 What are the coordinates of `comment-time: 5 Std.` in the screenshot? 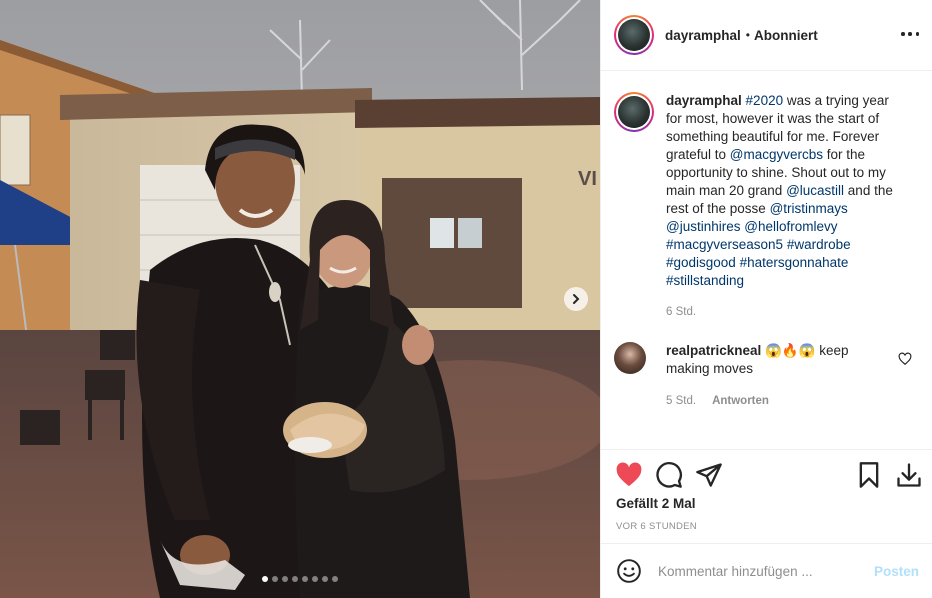 It's located at (681, 401).